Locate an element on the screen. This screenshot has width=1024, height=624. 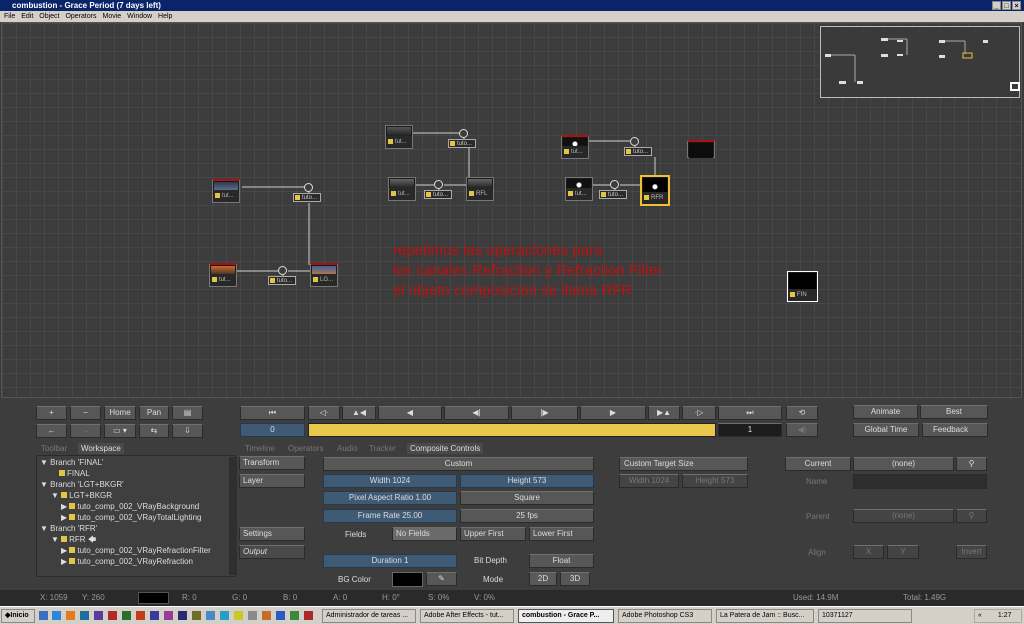
step-back-button: ◀| is located at coordinates (476, 413).